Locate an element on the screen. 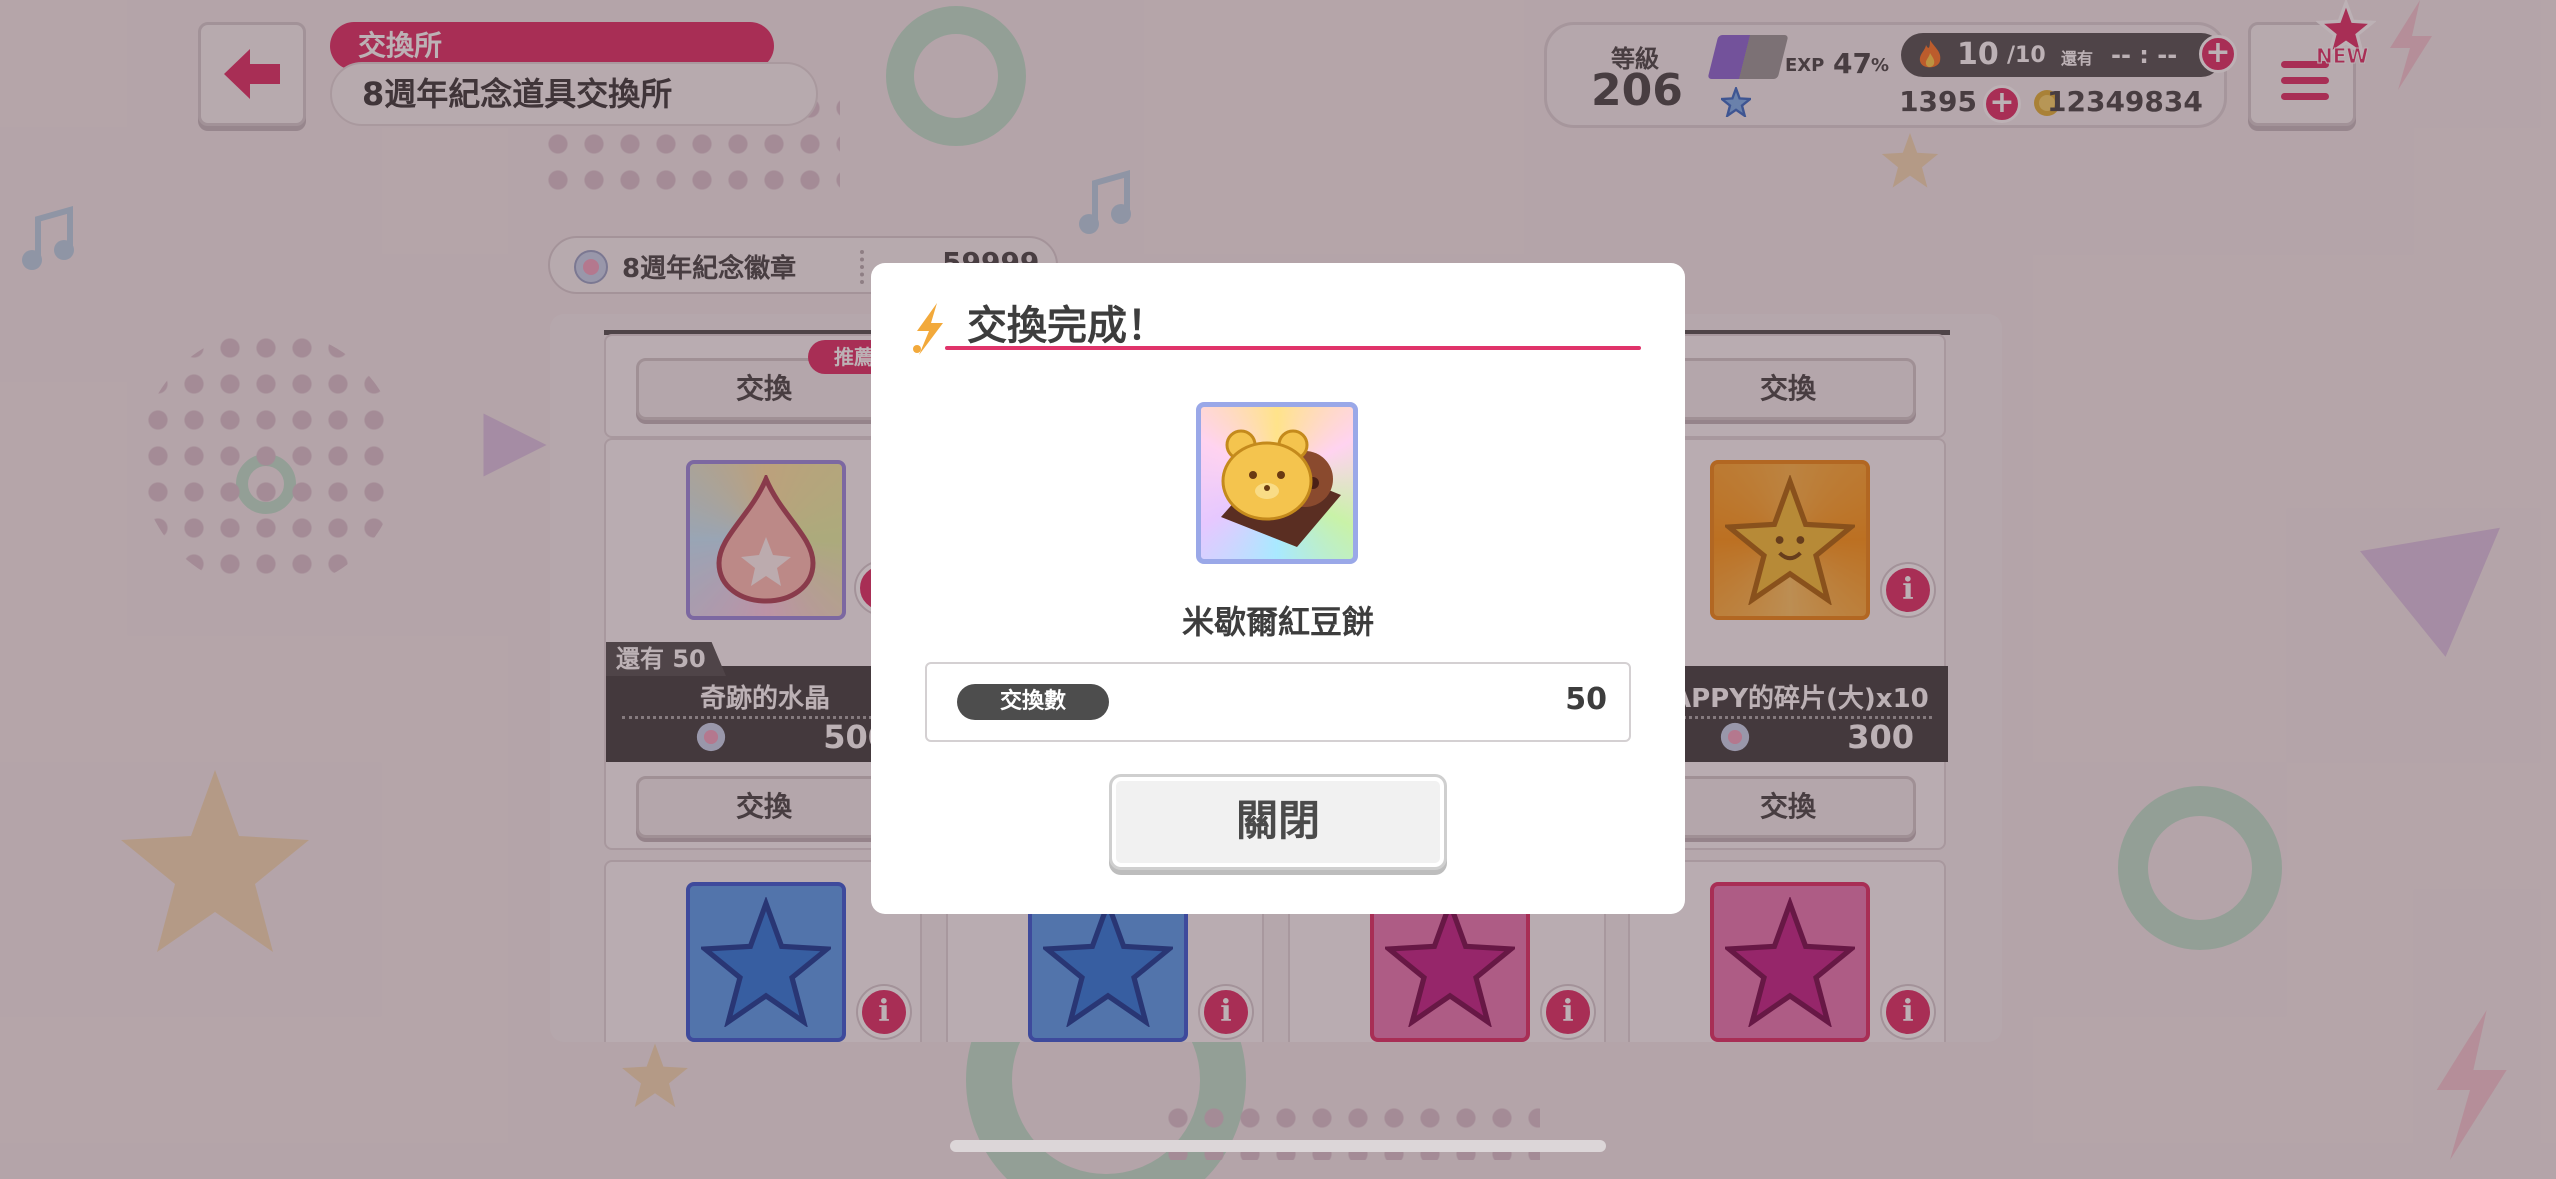 This screenshot has height=1179, width=2556. reward-item-icon is located at coordinates (1277, 483).